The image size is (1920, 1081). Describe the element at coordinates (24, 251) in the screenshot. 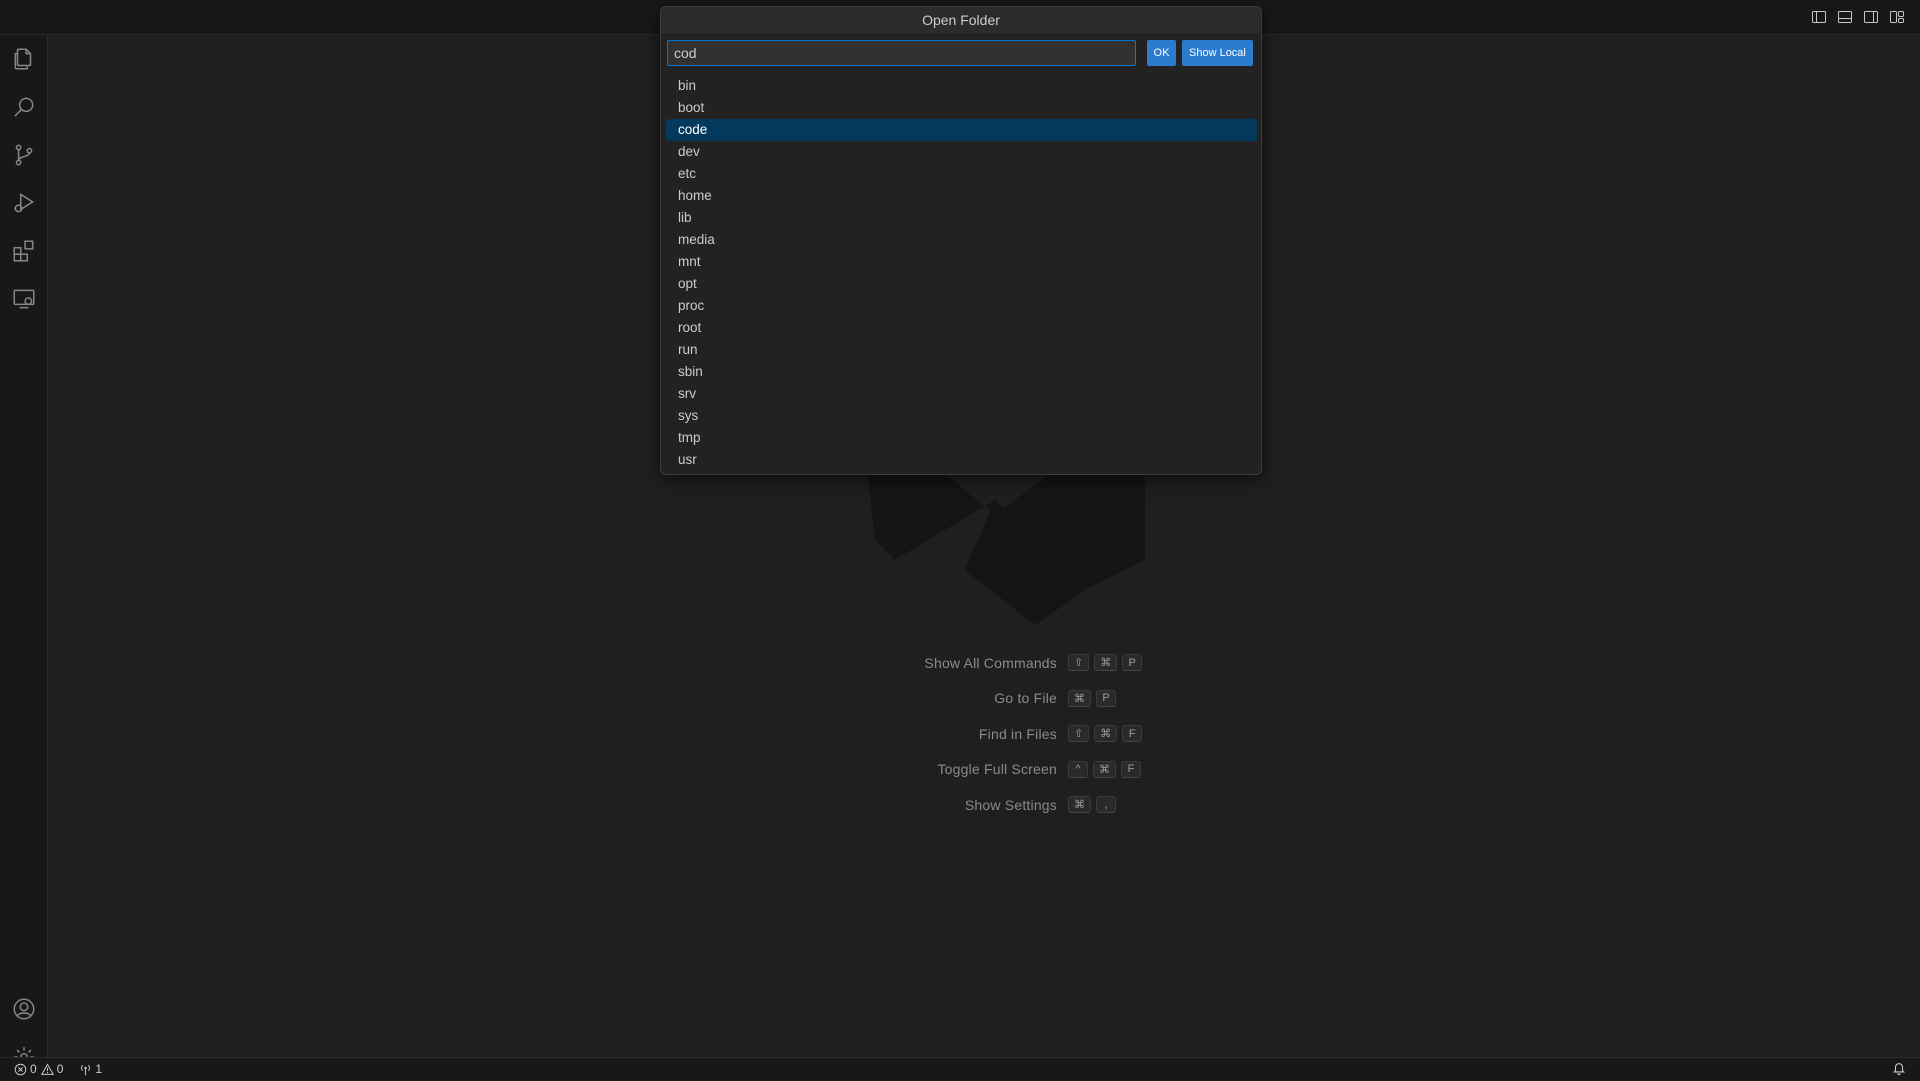

I see `extensions-icon` at that location.